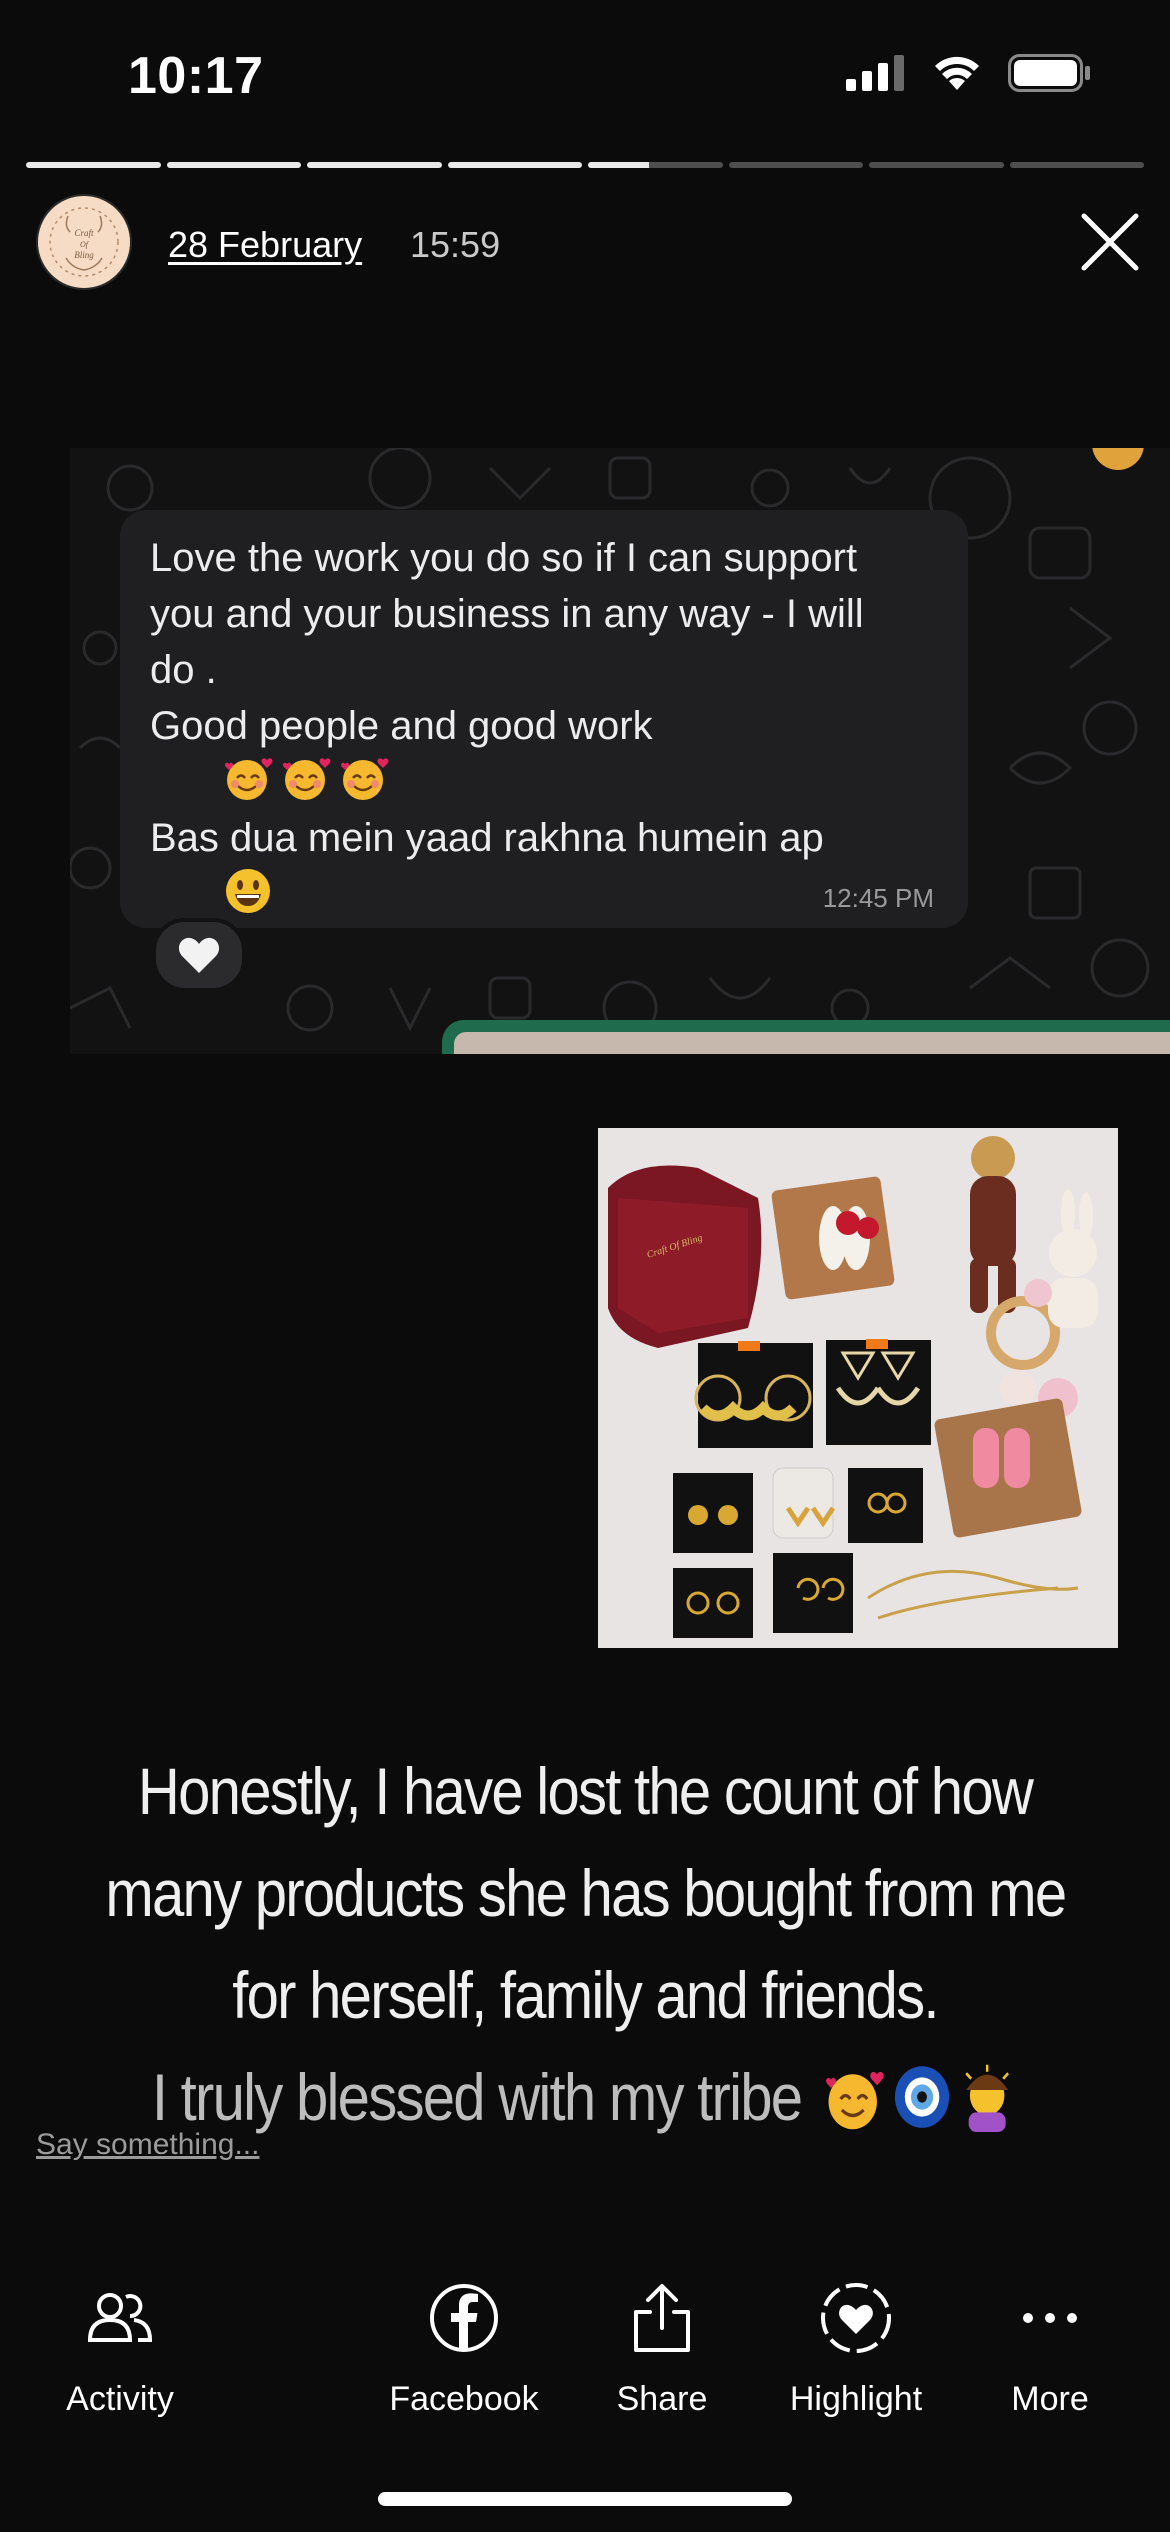 The height and width of the screenshot is (2532, 1170). What do you see at coordinates (856, 2318) in the screenshot?
I see `highlight-heart-icon` at bounding box center [856, 2318].